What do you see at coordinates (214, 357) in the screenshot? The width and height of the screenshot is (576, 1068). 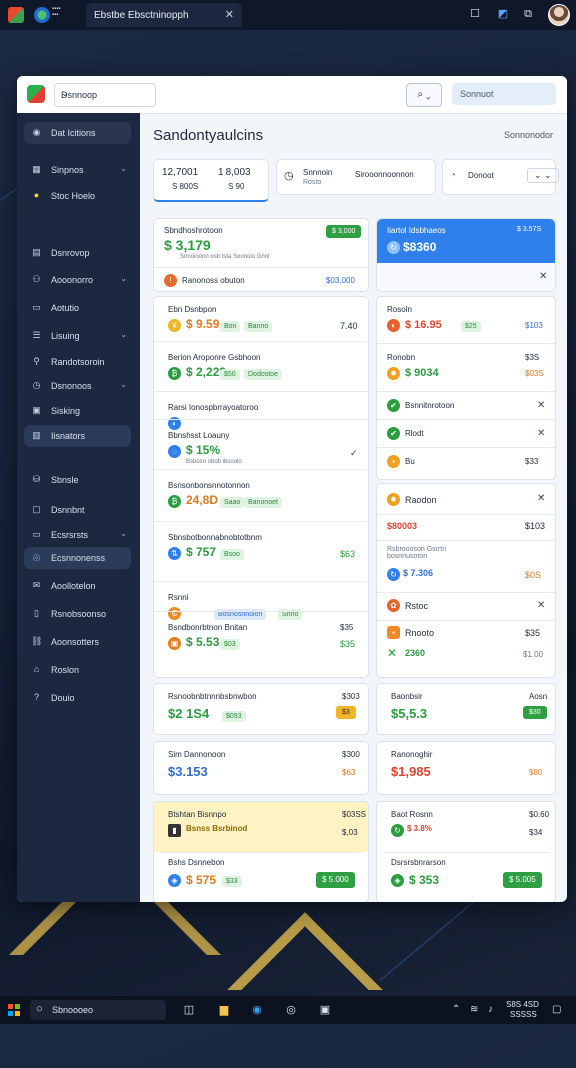 I see `row-title: Berion Aroponre Gsbhoon` at bounding box center [214, 357].